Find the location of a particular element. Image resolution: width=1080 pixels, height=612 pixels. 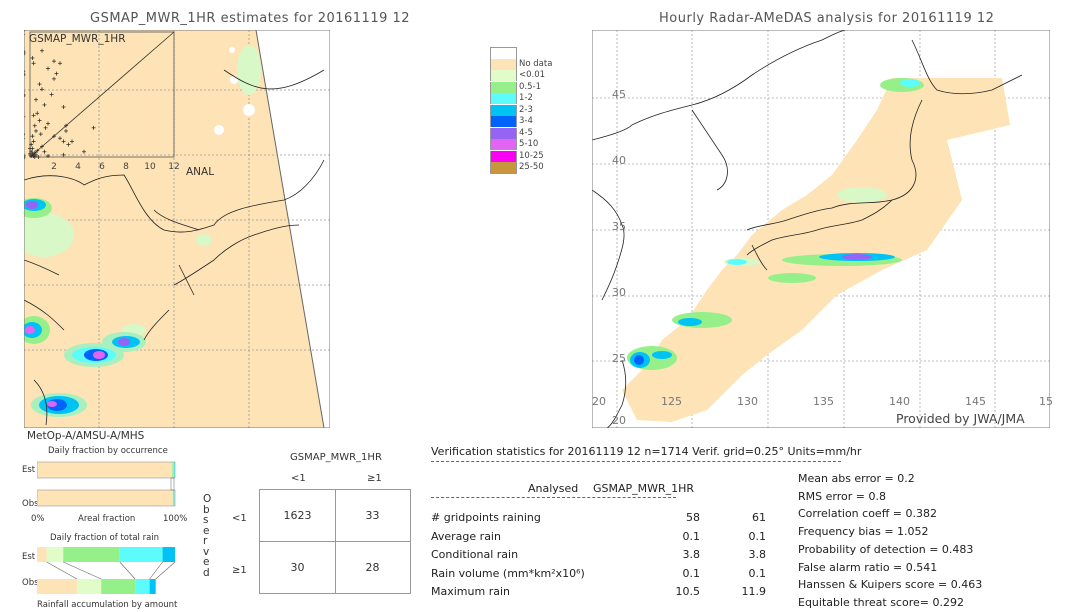

occurrence-chart is located at coordinates (106, 484).